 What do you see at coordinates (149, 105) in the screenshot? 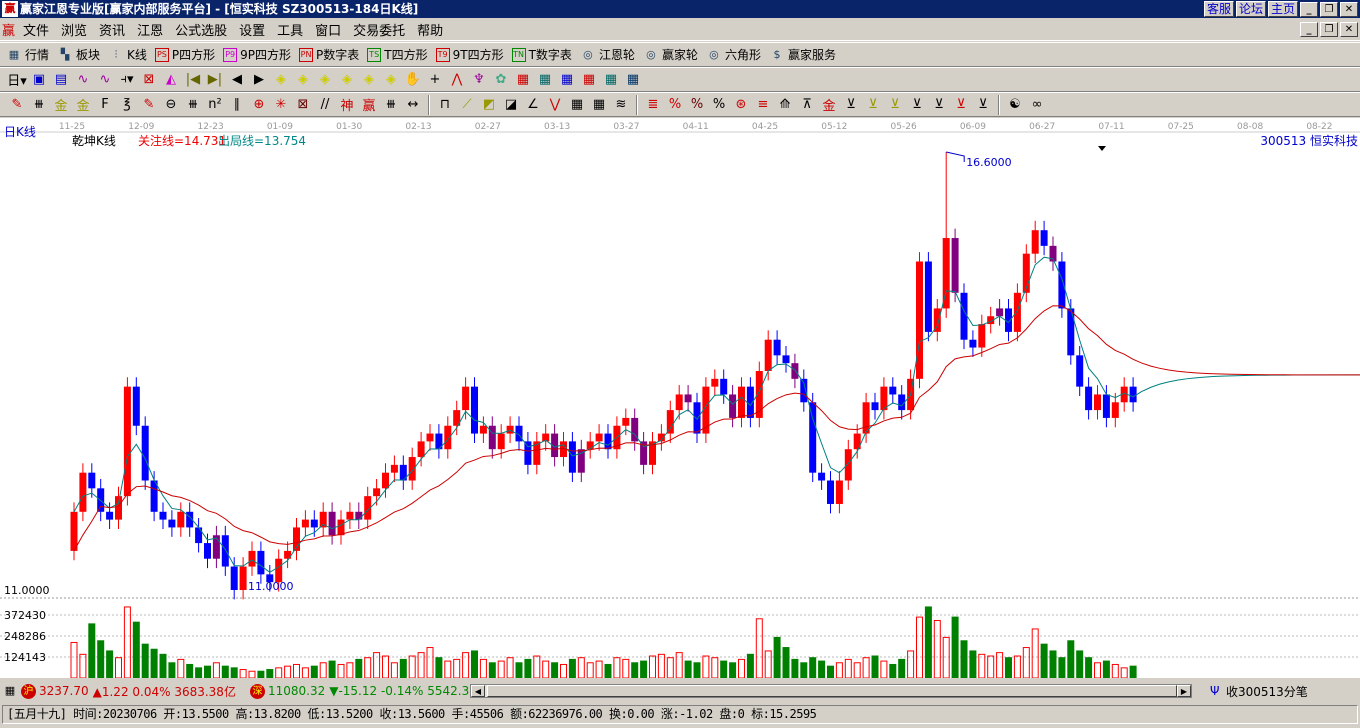
I see `toolbar3-tool-icon-6: ✎` at bounding box center [149, 105].